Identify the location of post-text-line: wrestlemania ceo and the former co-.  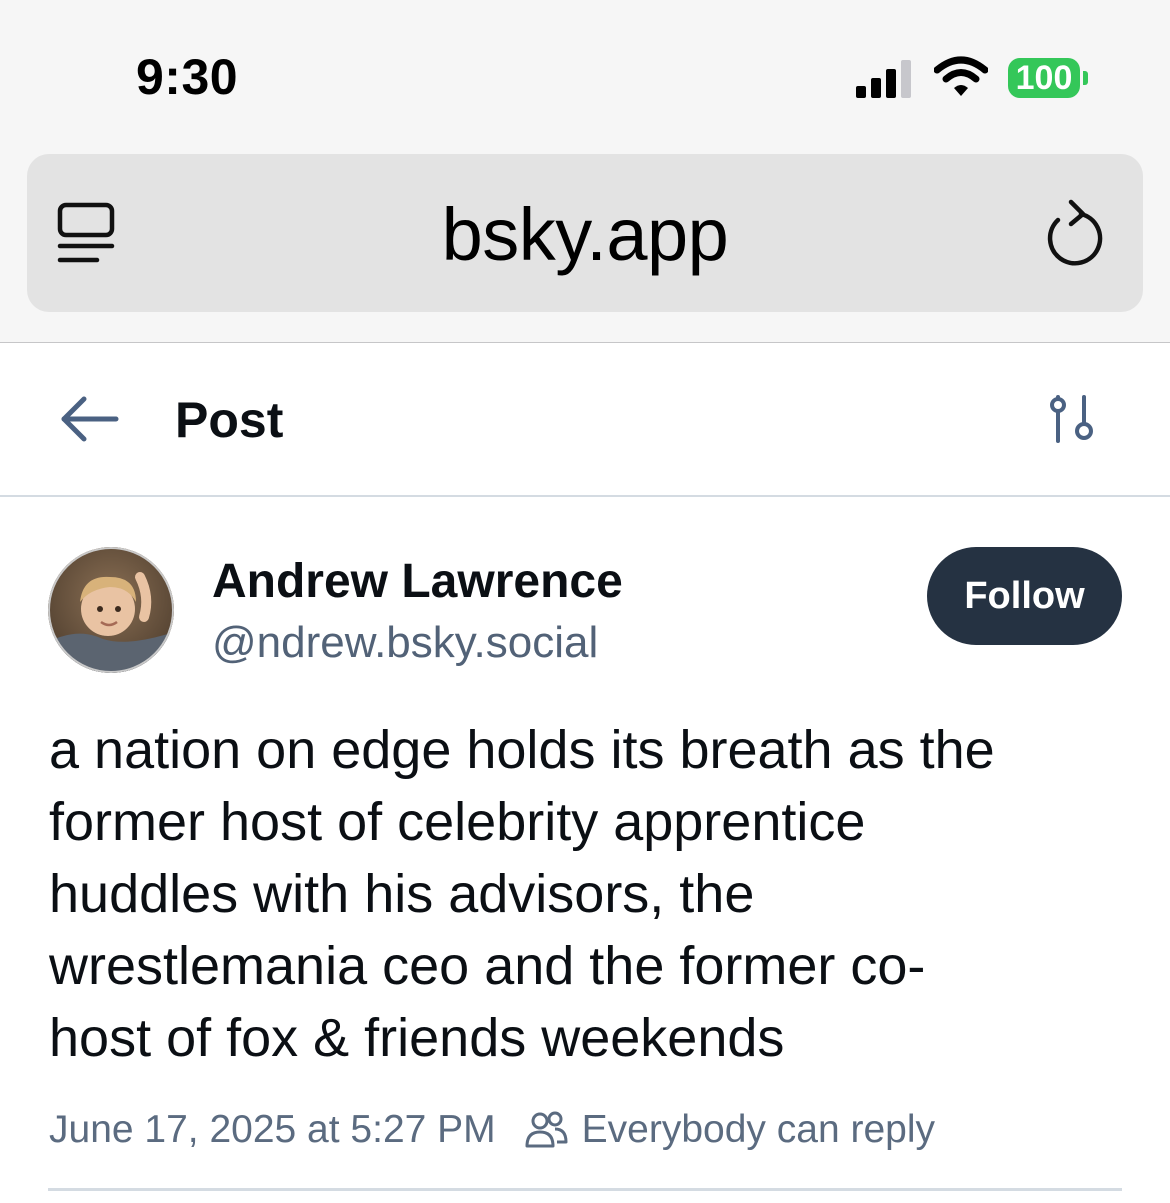
(487, 966).